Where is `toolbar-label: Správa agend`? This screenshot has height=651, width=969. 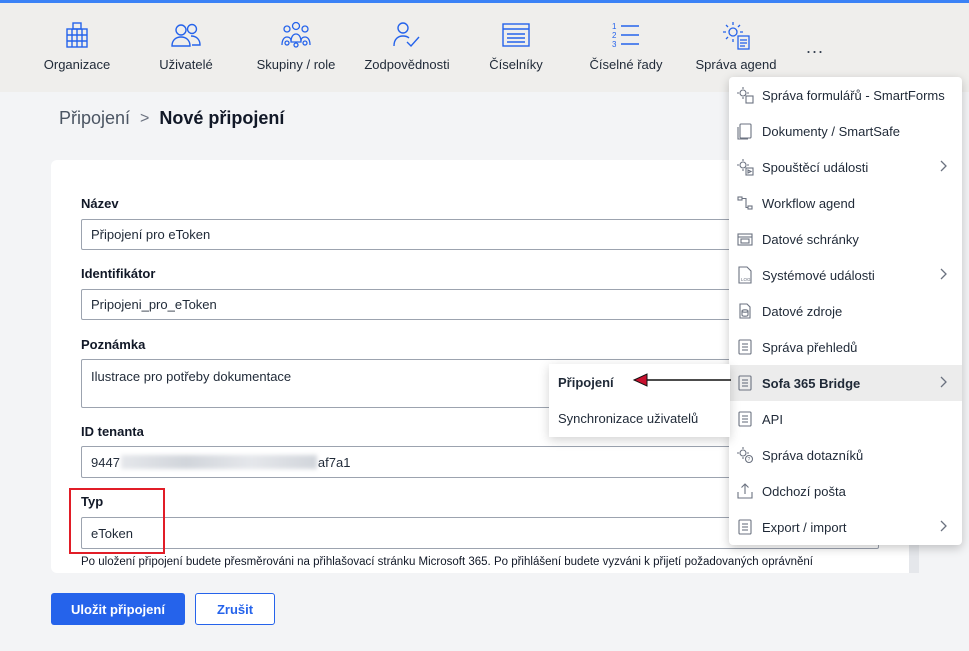
toolbar-label: Správa agend is located at coordinates (736, 64).